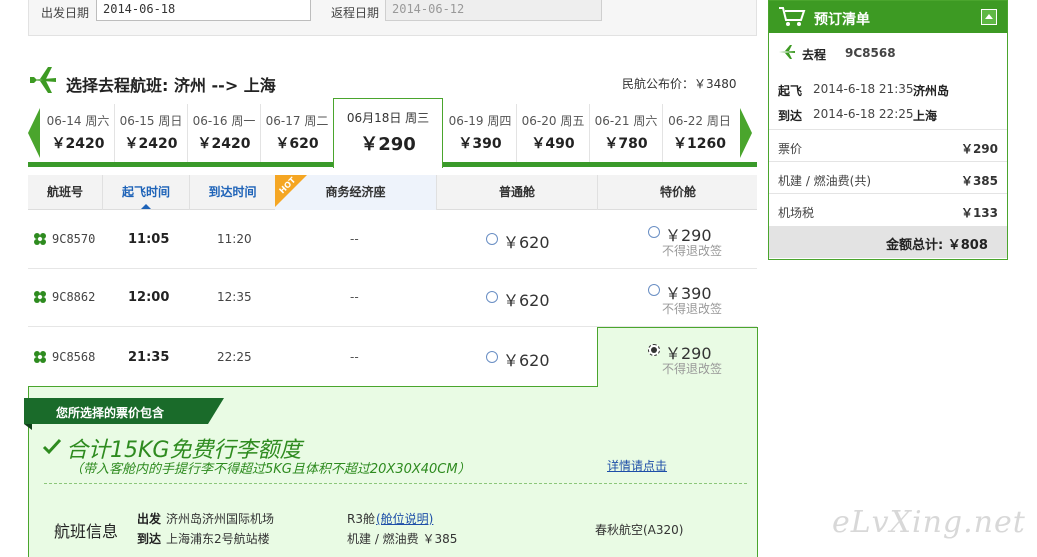 This screenshot has width=1037, height=557. Describe the element at coordinates (679, 84) in the screenshot. I see `public-price: 民航公布价：￥3480` at that location.